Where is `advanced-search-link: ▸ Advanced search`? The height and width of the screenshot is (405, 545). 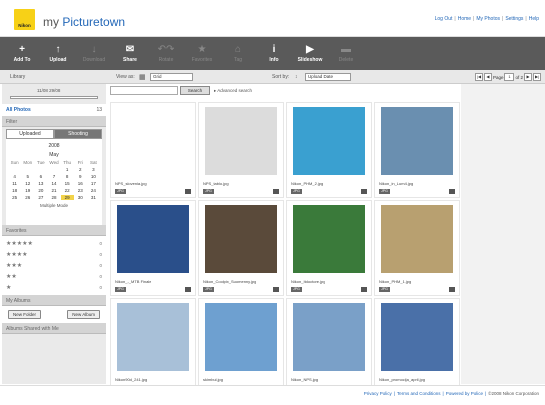
advanced-search-link: ▸ Advanced search is located at coordinates (233, 91).